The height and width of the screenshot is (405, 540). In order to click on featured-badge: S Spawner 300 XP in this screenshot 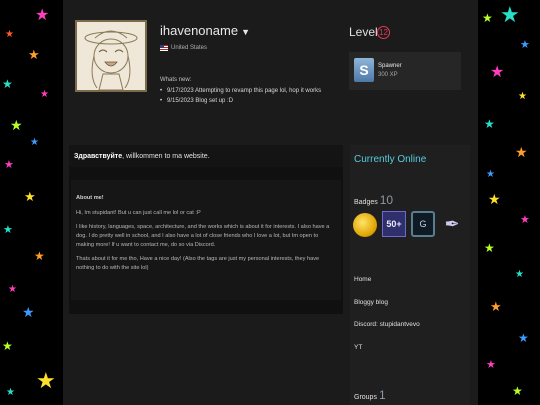, I will do `click(405, 71)`.